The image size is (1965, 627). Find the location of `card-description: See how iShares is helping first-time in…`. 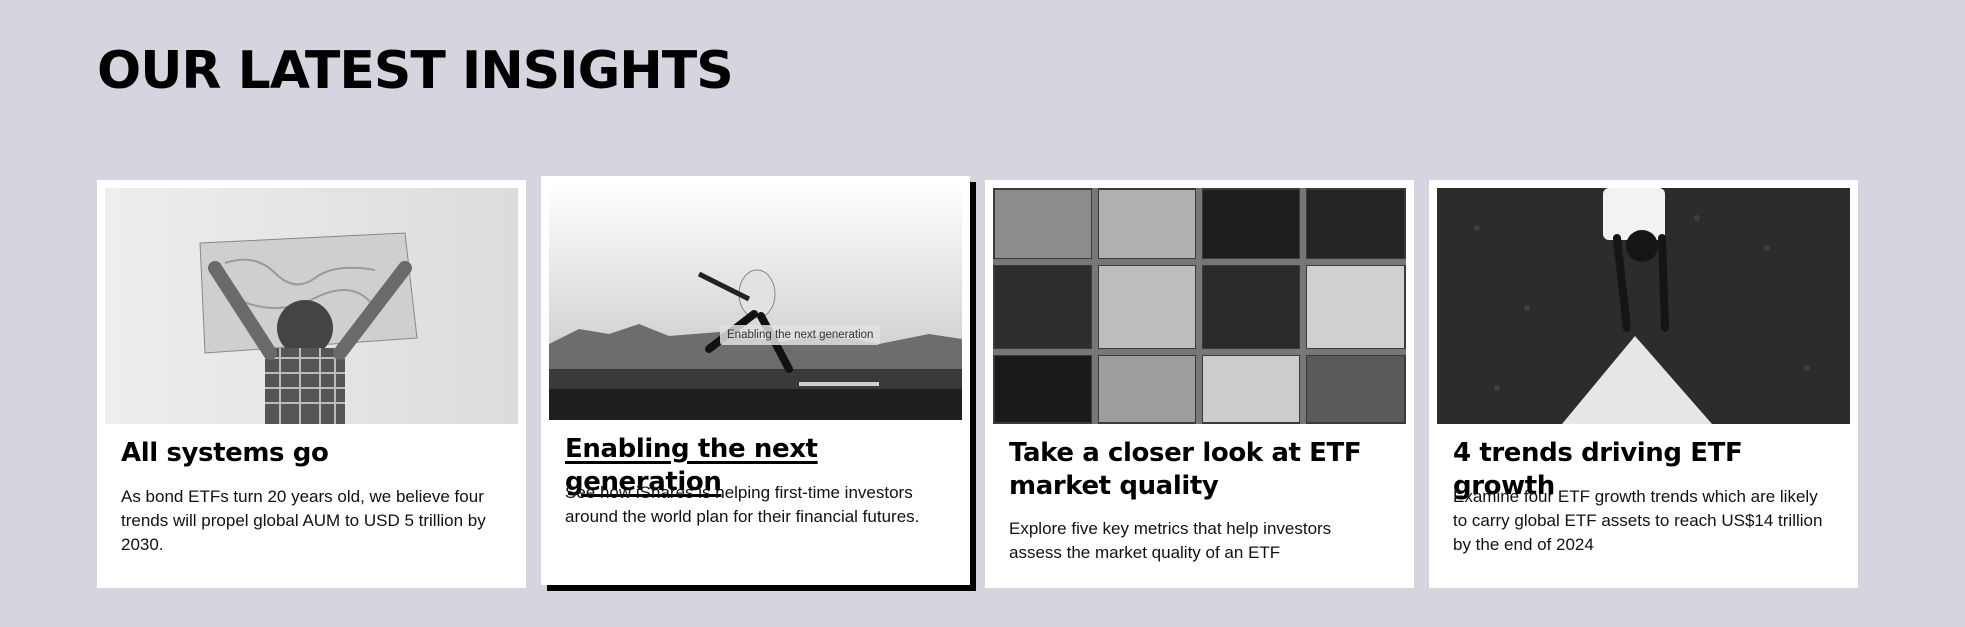

card-description: See how iShares is helping first-time in… is located at coordinates (742, 504).